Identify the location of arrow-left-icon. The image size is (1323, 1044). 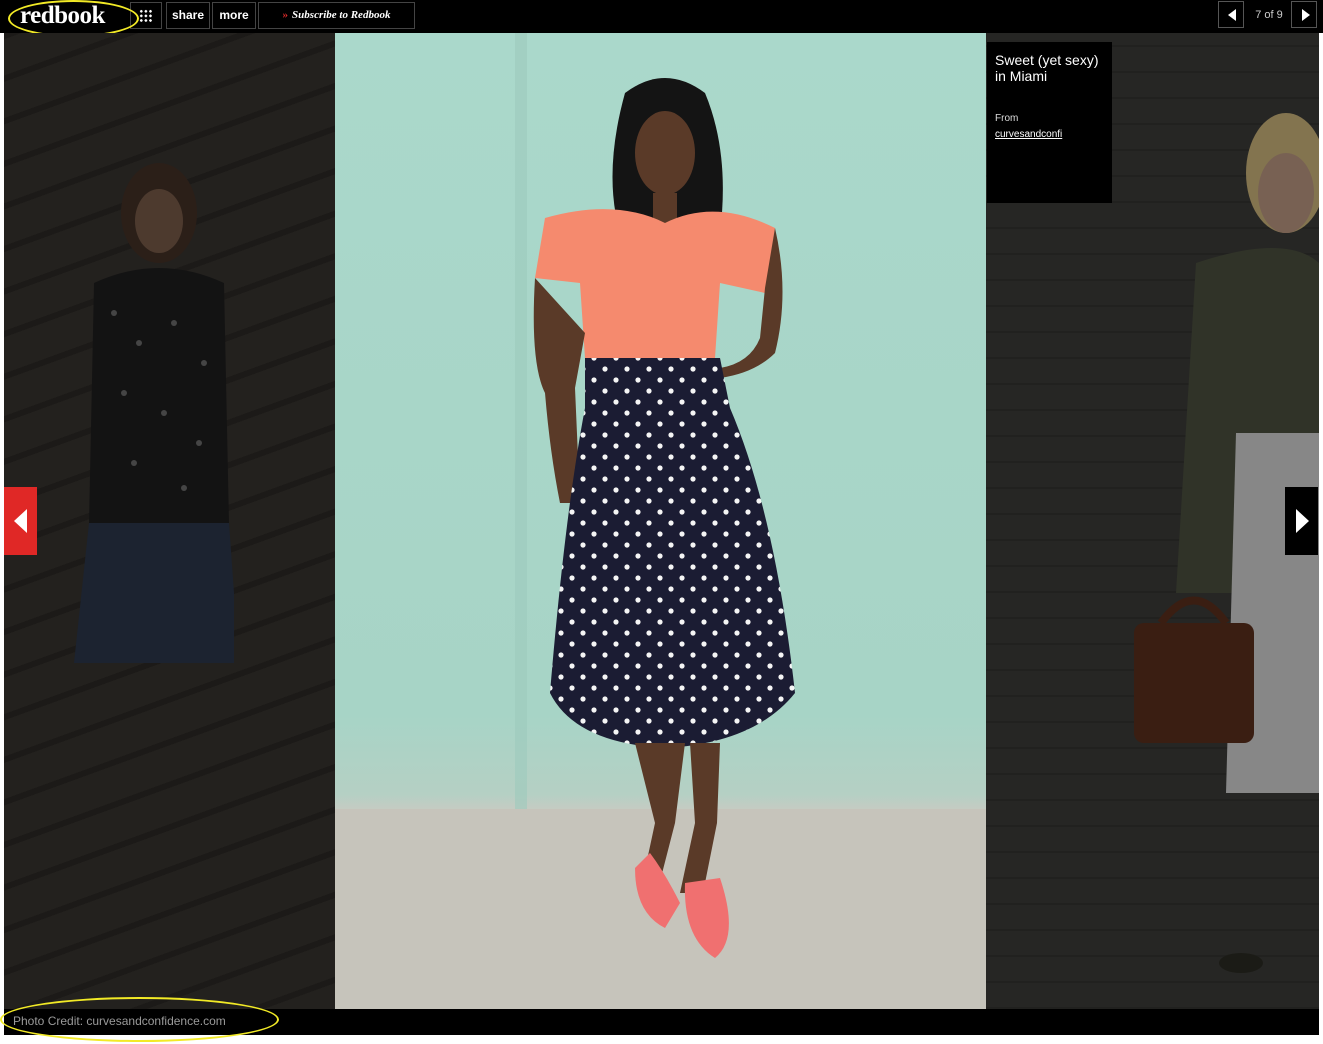
(20, 521).